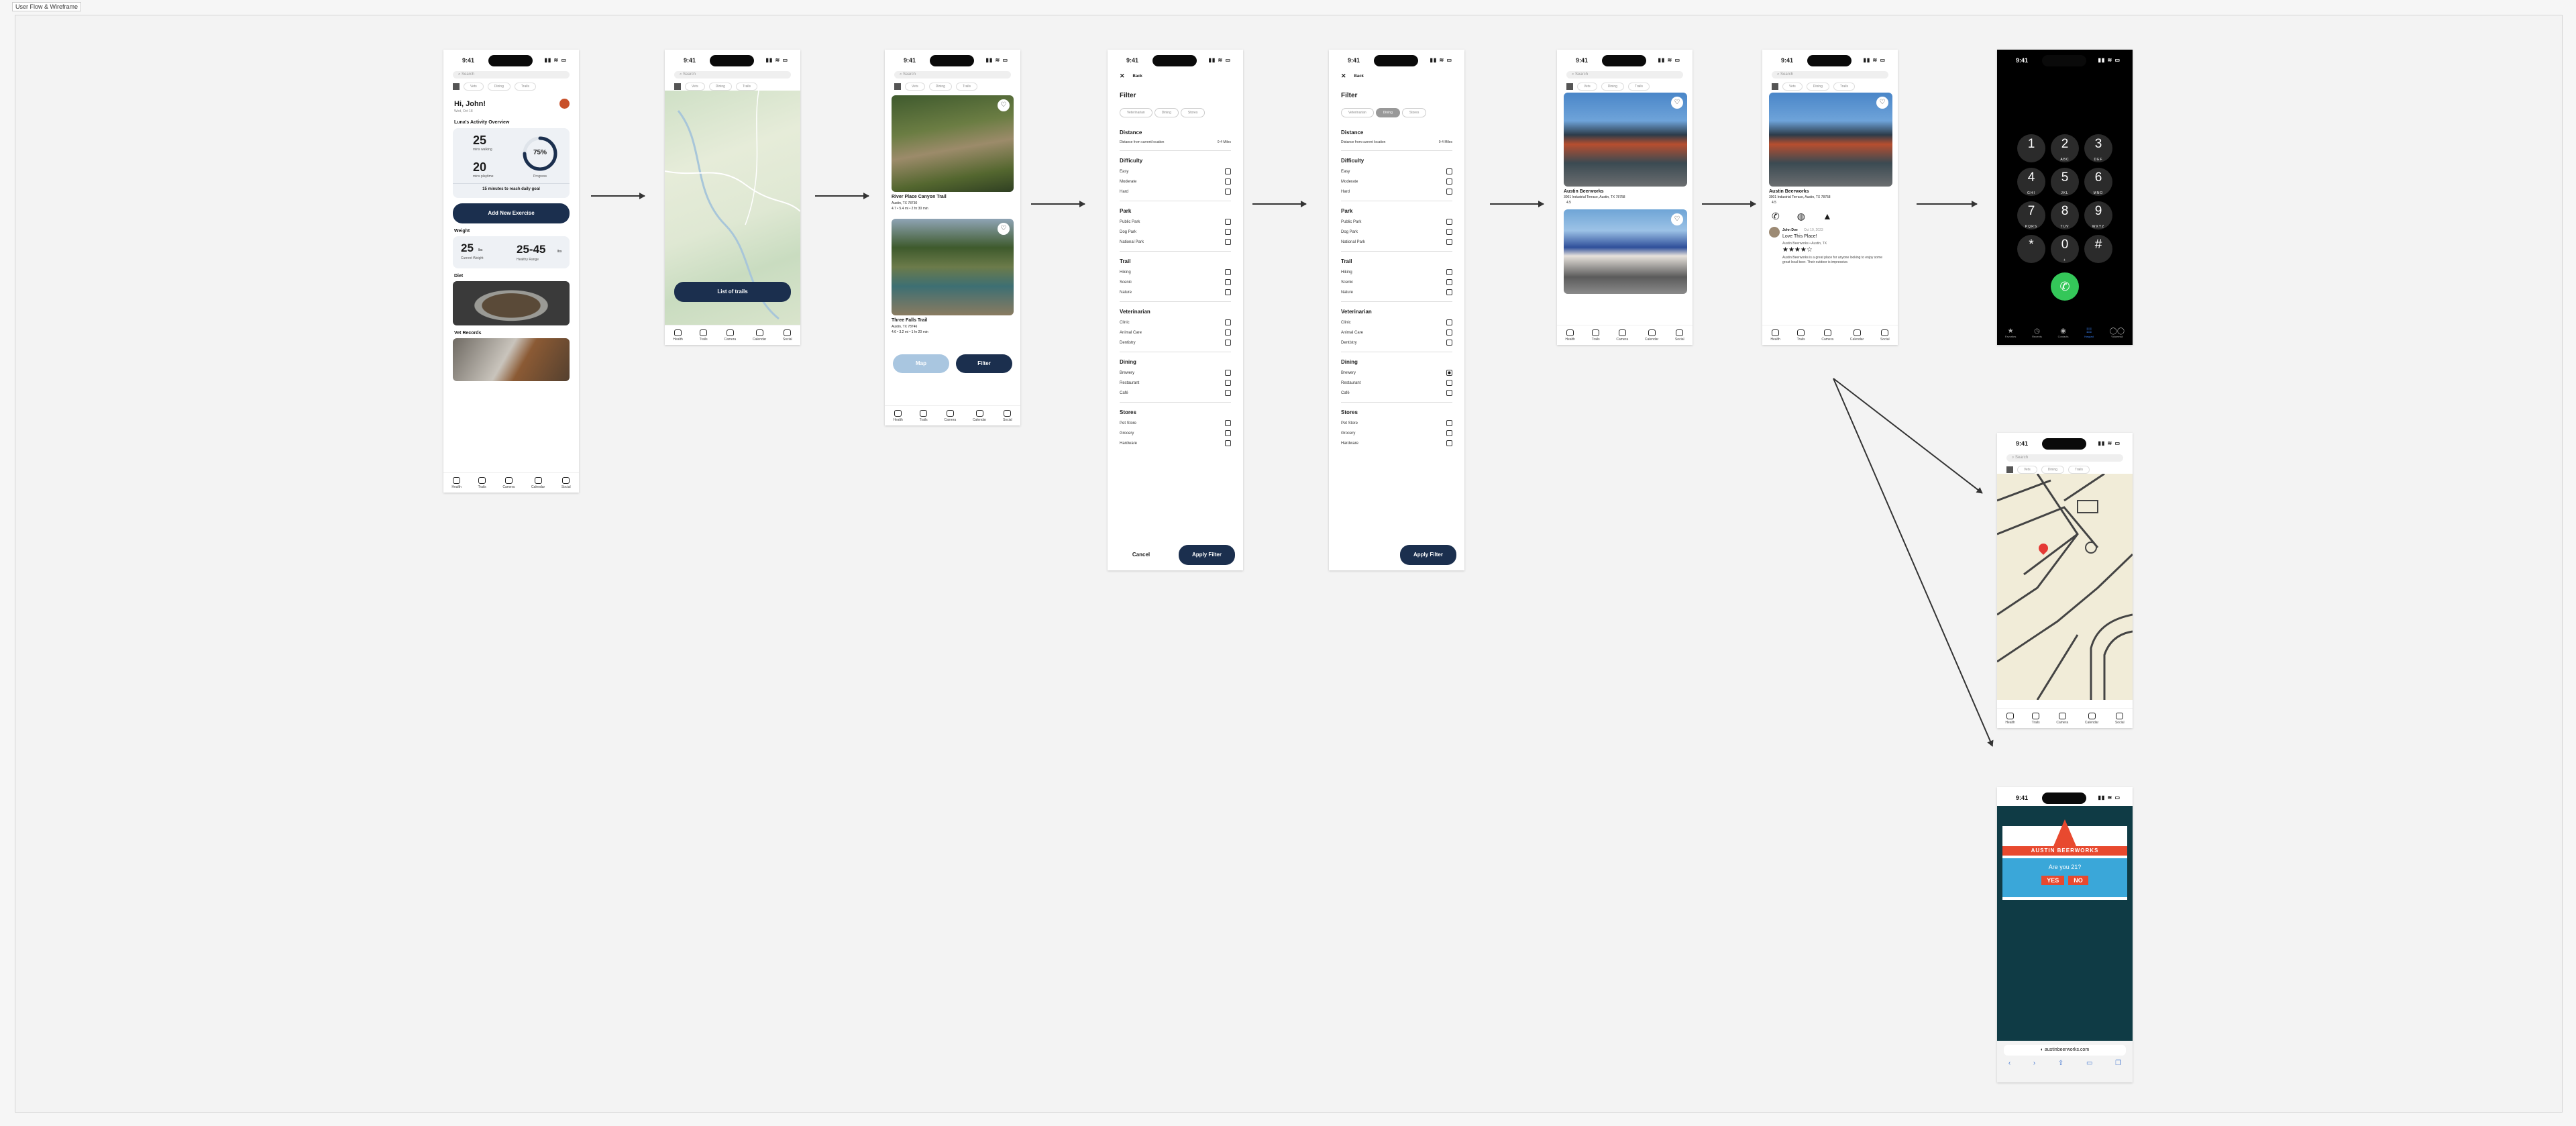  Describe the element at coordinates (1396, 171) in the screenshot. I see `filter-option: Easy` at that location.